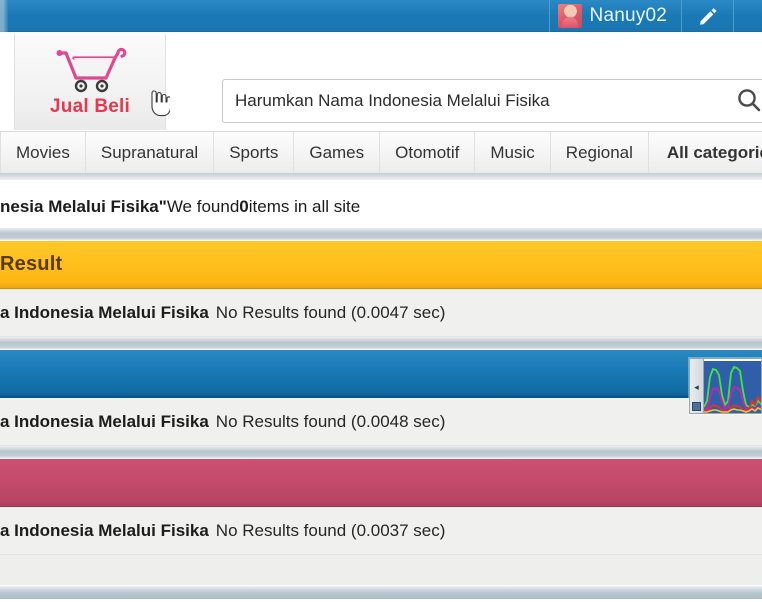 The height and width of the screenshot is (602, 762). I want to click on user-account-block: Nanuy02, so click(615, 16).